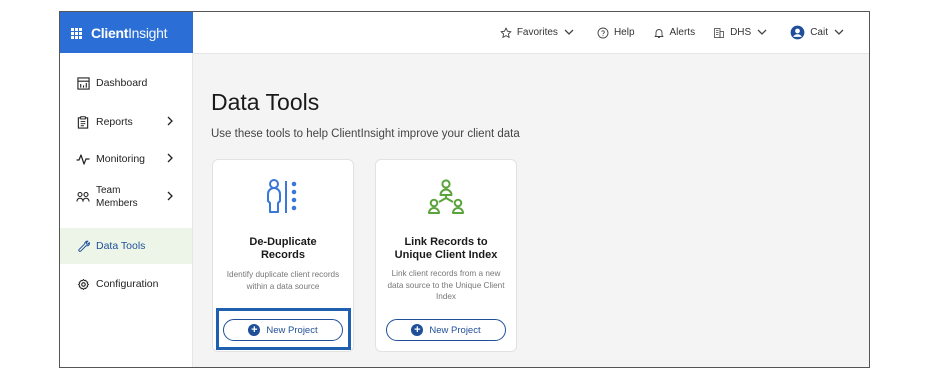 The height and width of the screenshot is (373, 930). What do you see at coordinates (283, 330) in the screenshot?
I see `new-project-button-dedupe: + New Project` at bounding box center [283, 330].